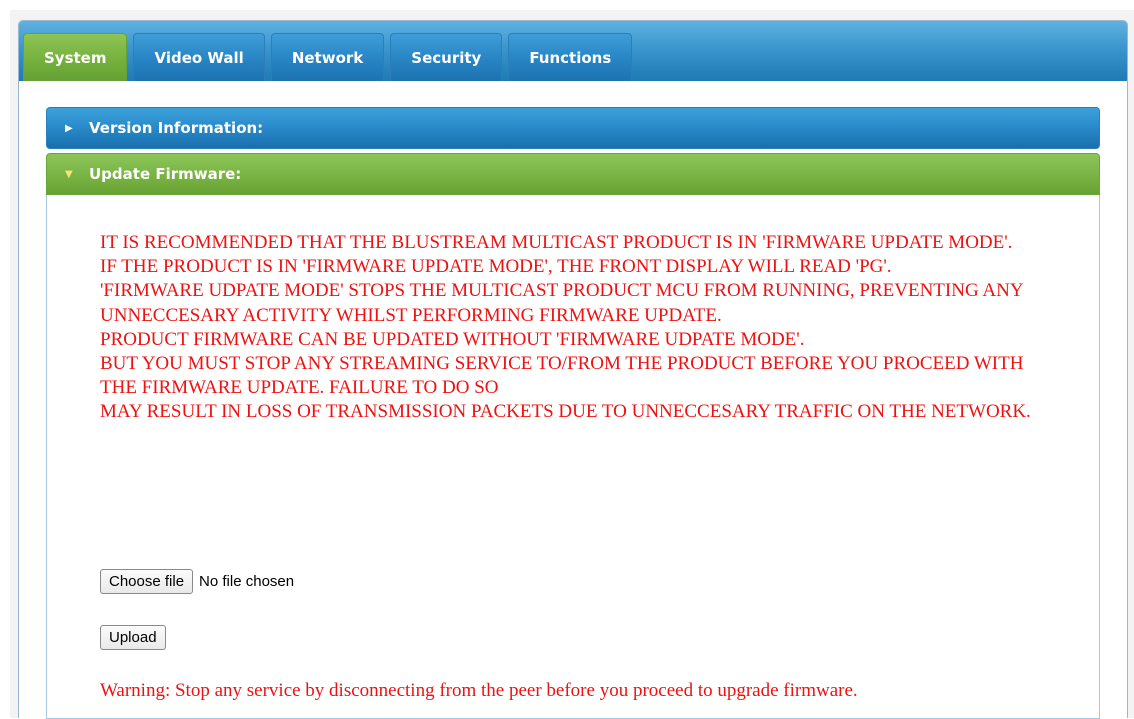 The width and height of the screenshot is (1134, 719). What do you see at coordinates (75, 57) in the screenshot?
I see `tab-system: System` at bounding box center [75, 57].